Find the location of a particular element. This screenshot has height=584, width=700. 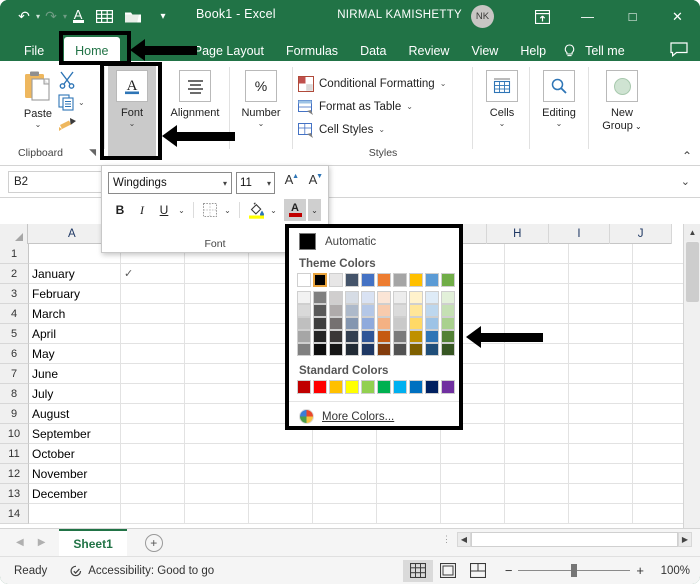

cell-I1 is located at coordinates (601, 254).